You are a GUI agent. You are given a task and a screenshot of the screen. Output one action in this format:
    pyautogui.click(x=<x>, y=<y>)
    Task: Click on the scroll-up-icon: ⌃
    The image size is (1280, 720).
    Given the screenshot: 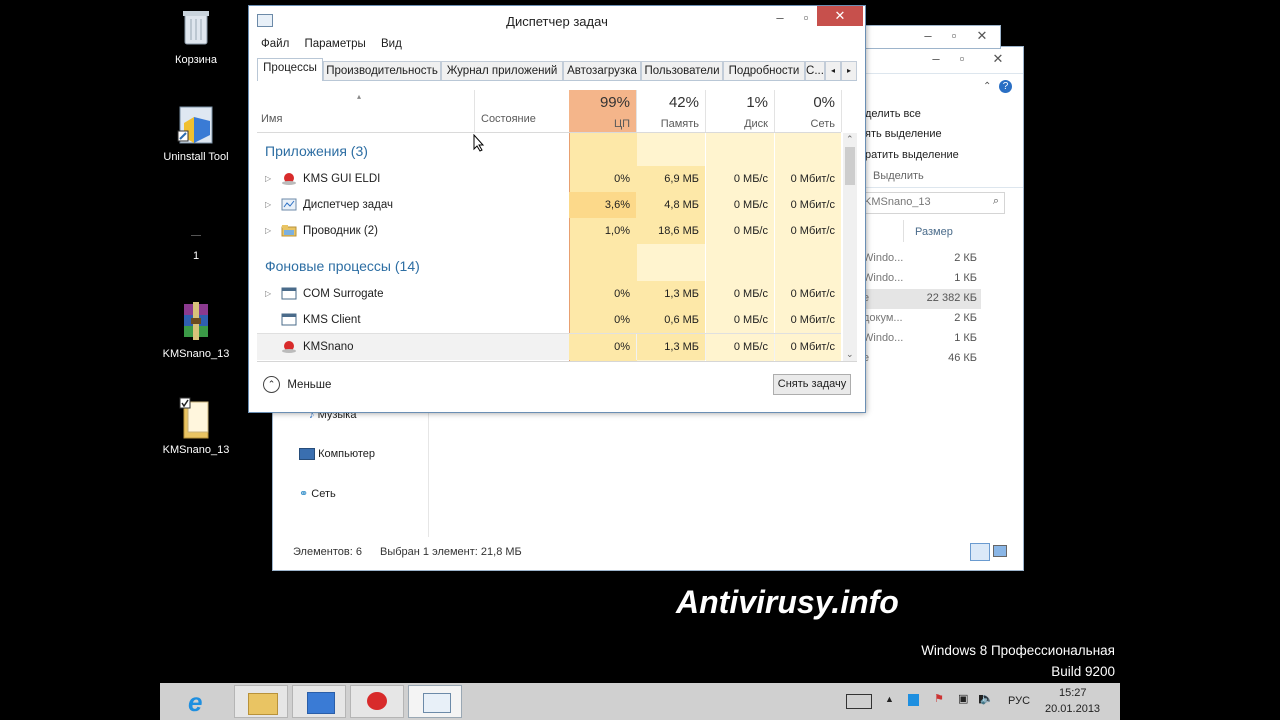 What is the action you would take?
    pyautogui.click(x=850, y=139)
    